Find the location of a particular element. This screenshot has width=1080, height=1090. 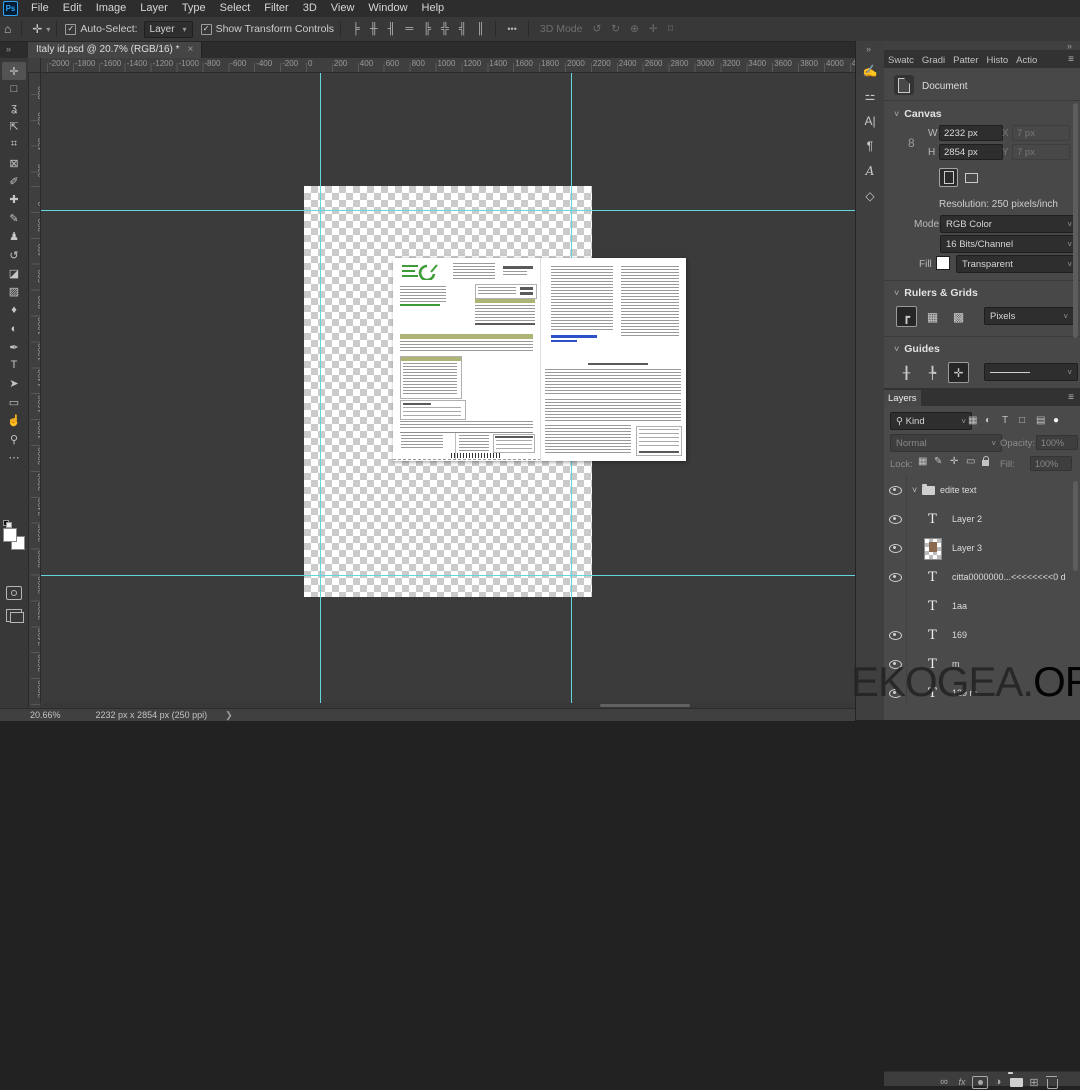

healing-brush-tool: ✚ is located at coordinates (14, 200).